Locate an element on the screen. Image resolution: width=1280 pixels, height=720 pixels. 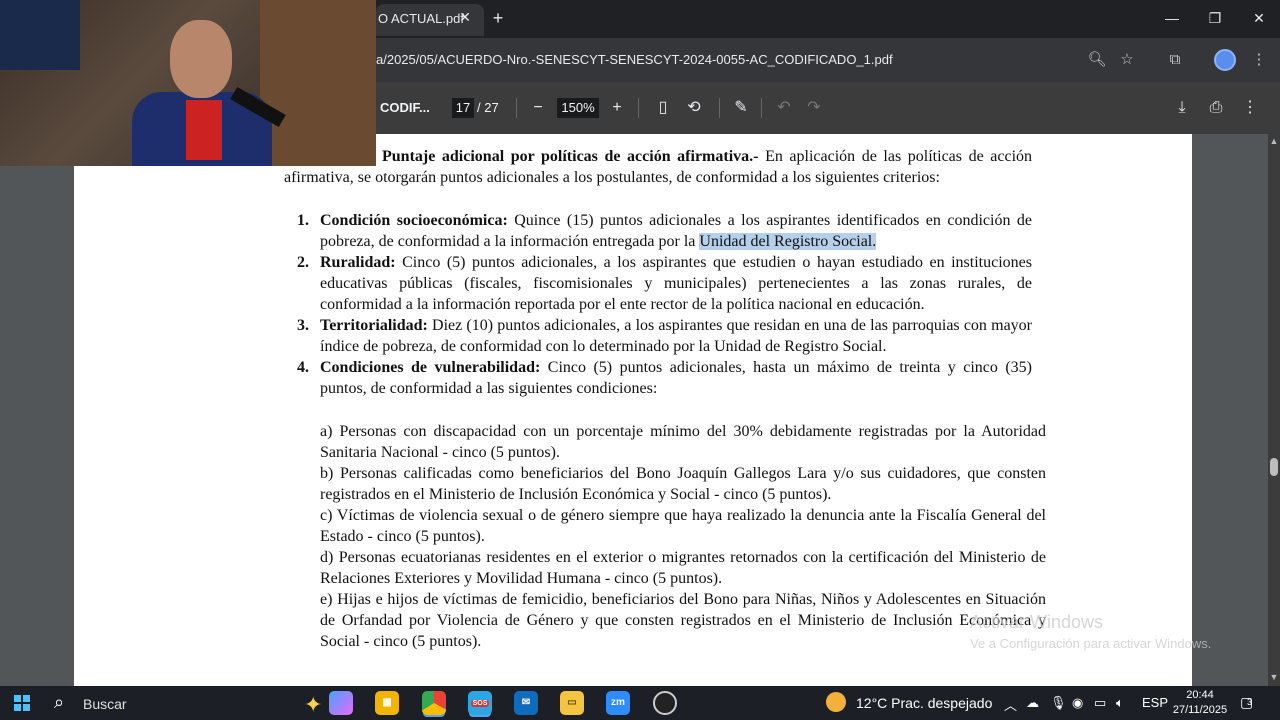
search-icon: ⌕ is located at coordinates (59, 702).